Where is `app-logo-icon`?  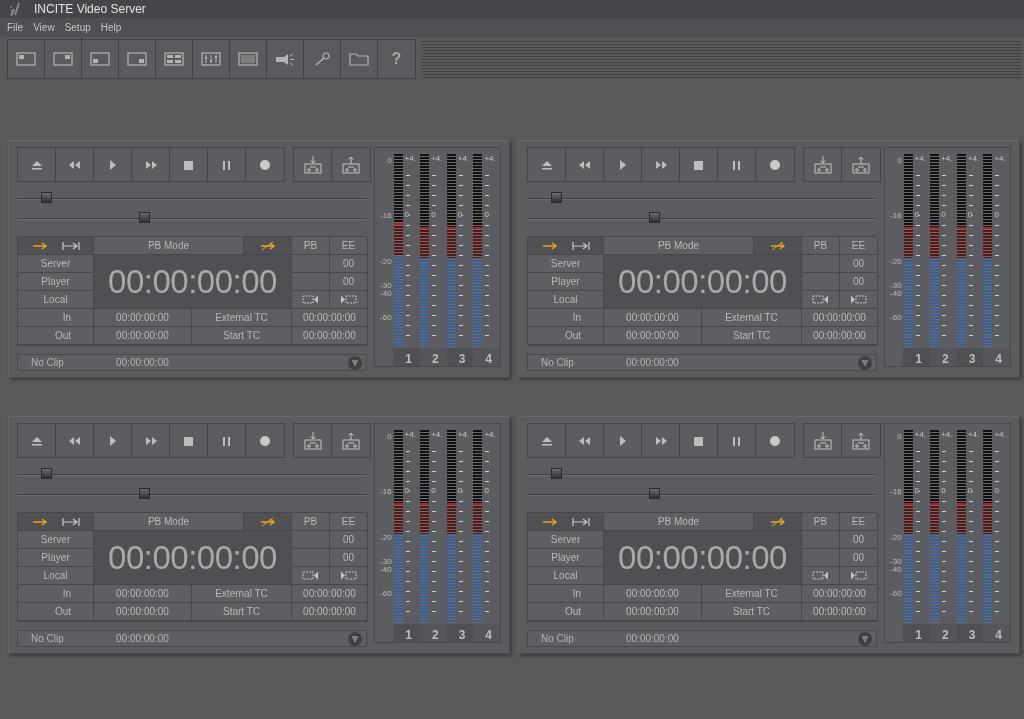 app-logo-icon is located at coordinates (15, 9).